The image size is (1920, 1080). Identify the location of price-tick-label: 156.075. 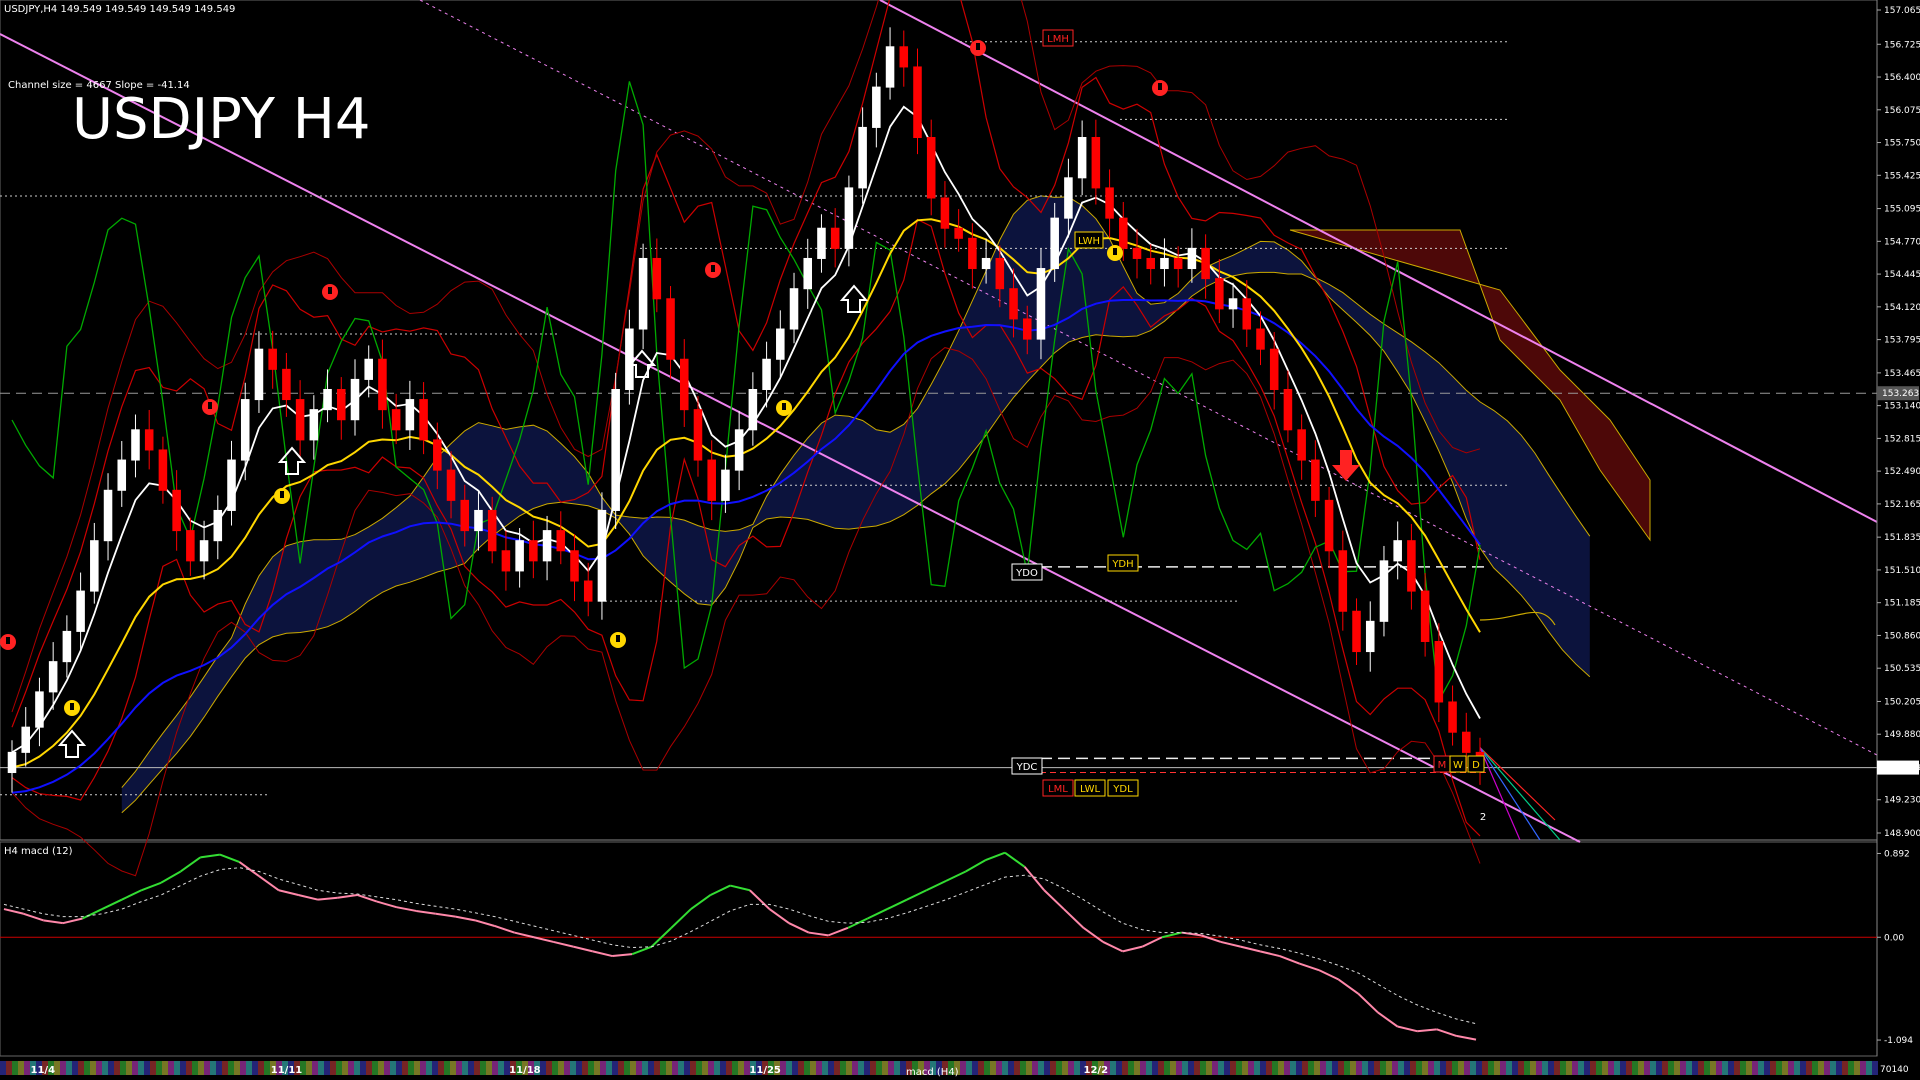
(1902, 111).